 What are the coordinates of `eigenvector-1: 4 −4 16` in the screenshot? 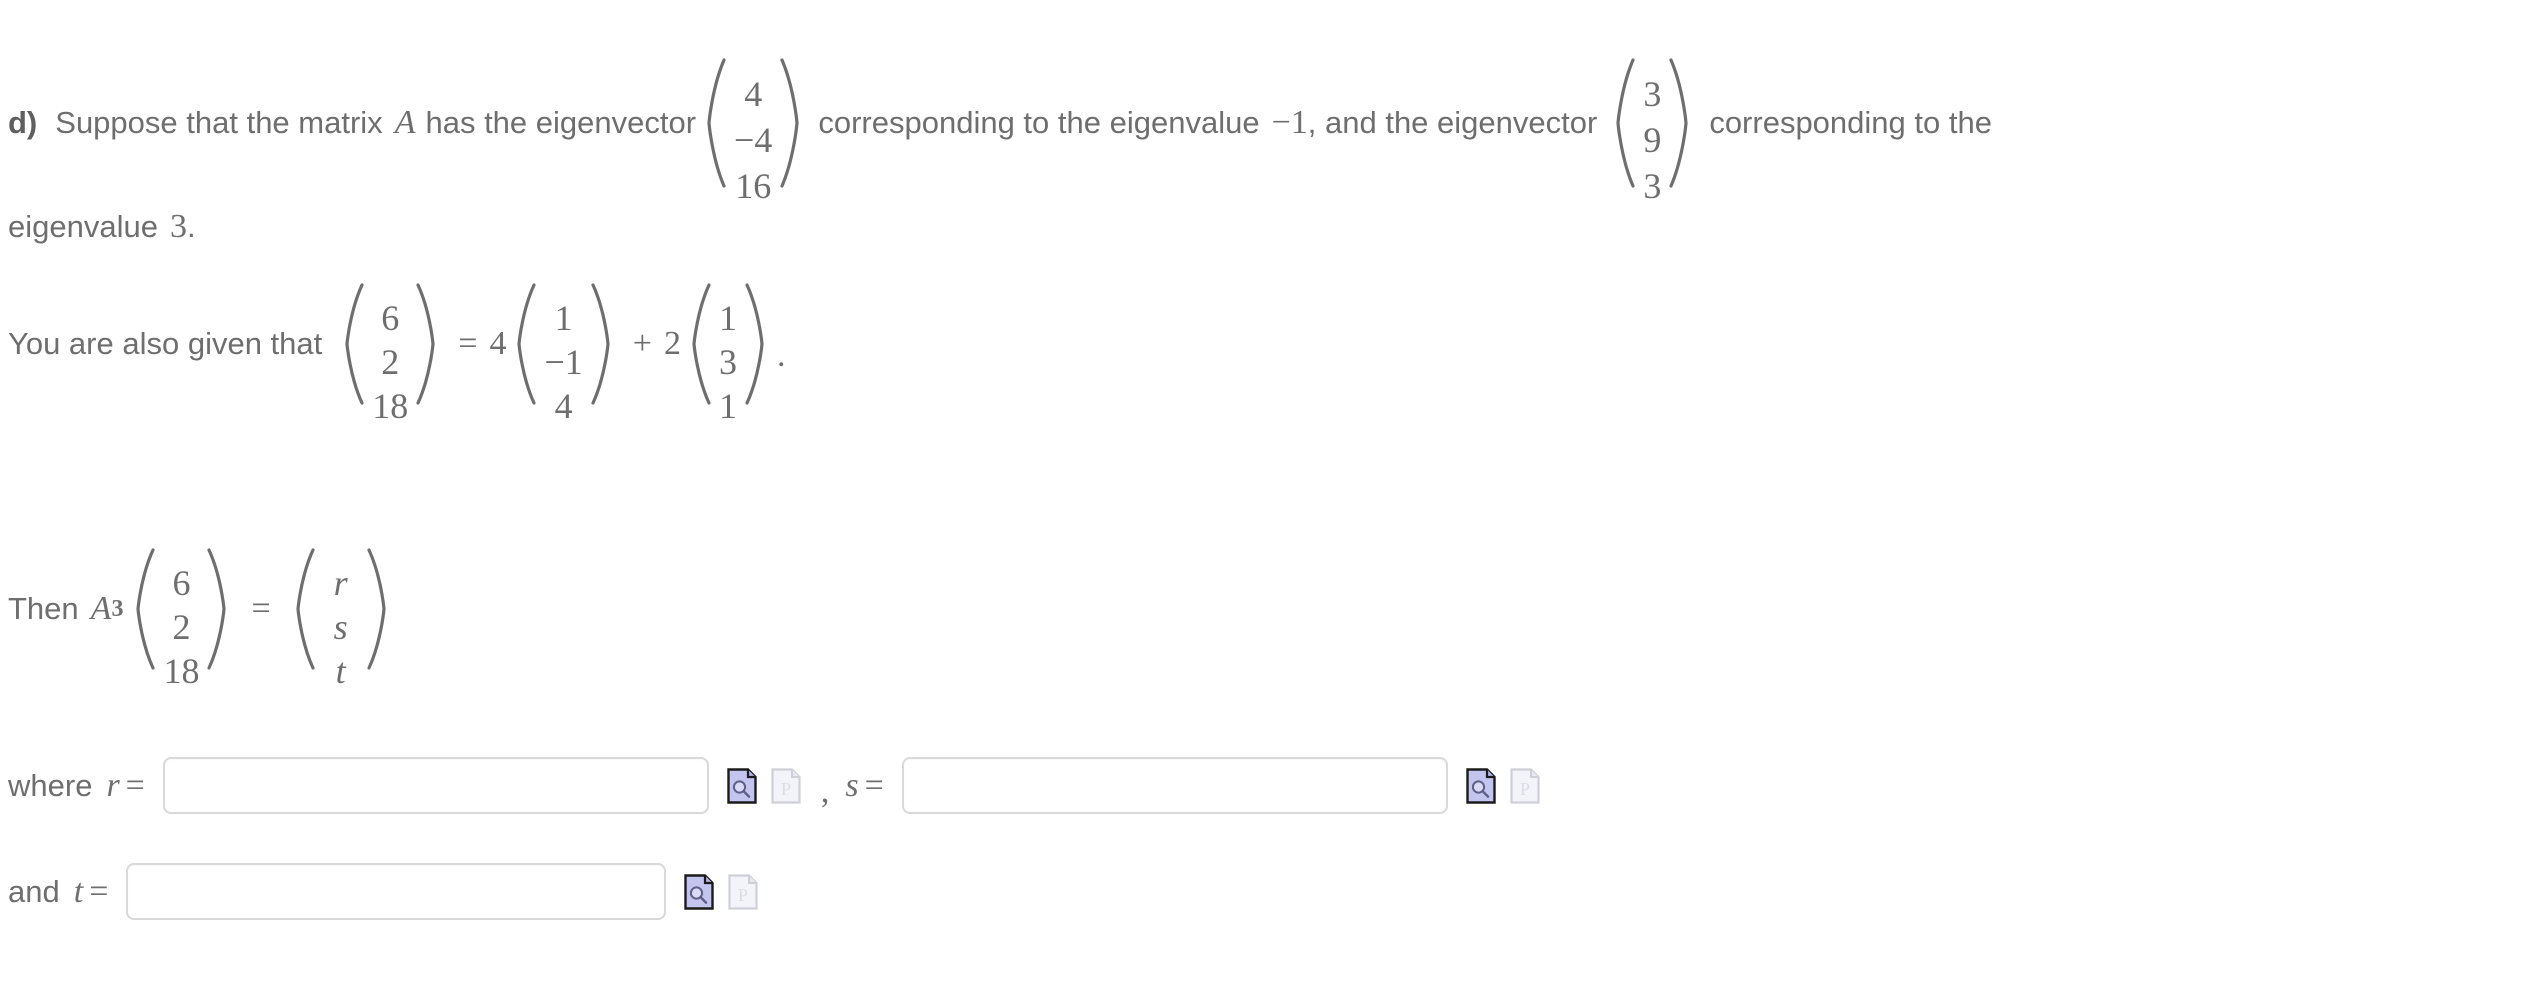 It's located at (753, 131).